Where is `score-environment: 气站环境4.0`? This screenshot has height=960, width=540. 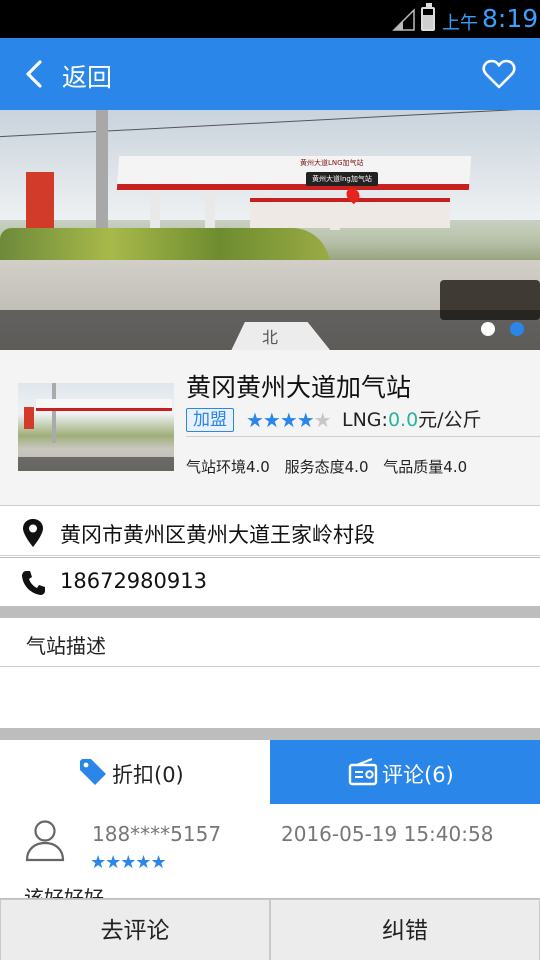
score-environment: 气站环境4.0 is located at coordinates (228, 467).